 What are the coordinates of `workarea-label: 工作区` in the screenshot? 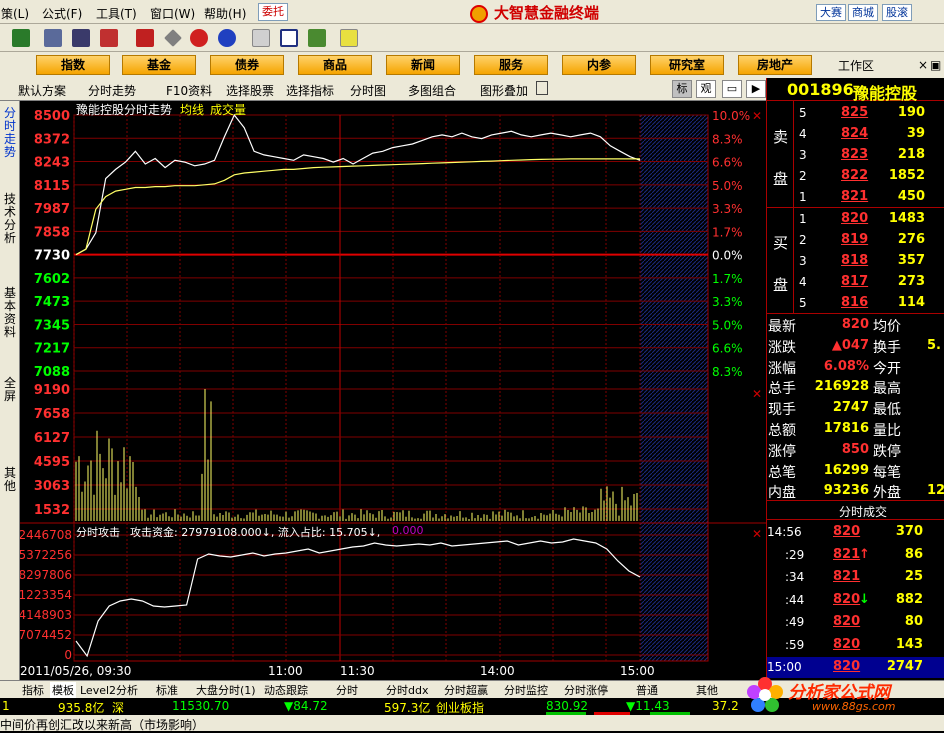 It's located at (856, 65).